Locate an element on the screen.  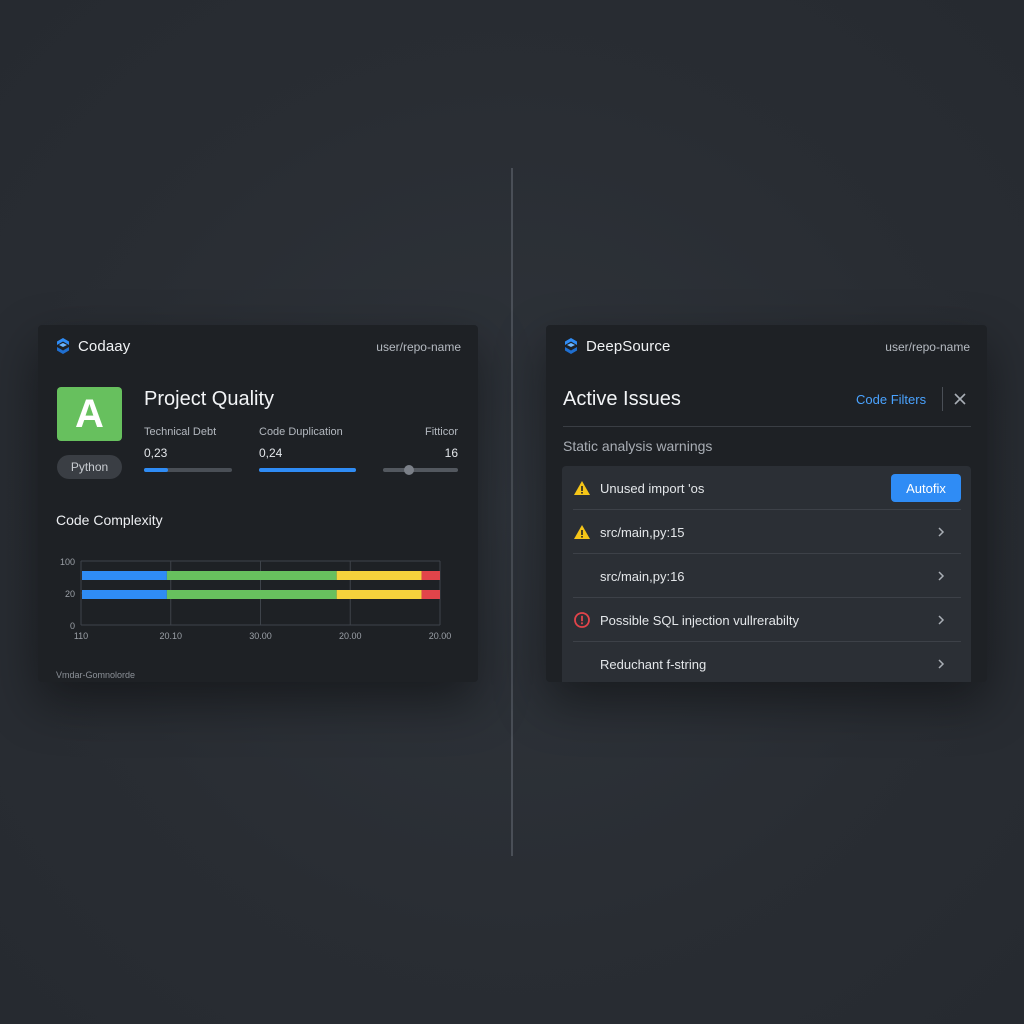
header-separator is located at coordinates (942, 399).